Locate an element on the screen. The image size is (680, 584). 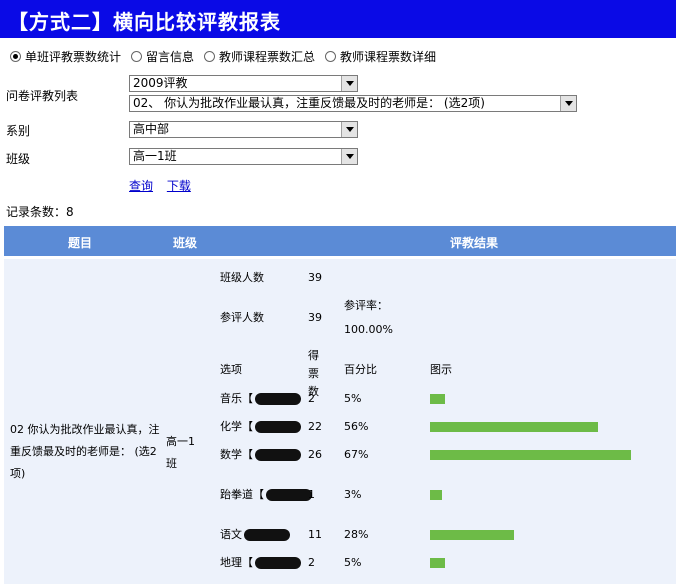
col-chart-header: 图示 is located at coordinates (441, 369).